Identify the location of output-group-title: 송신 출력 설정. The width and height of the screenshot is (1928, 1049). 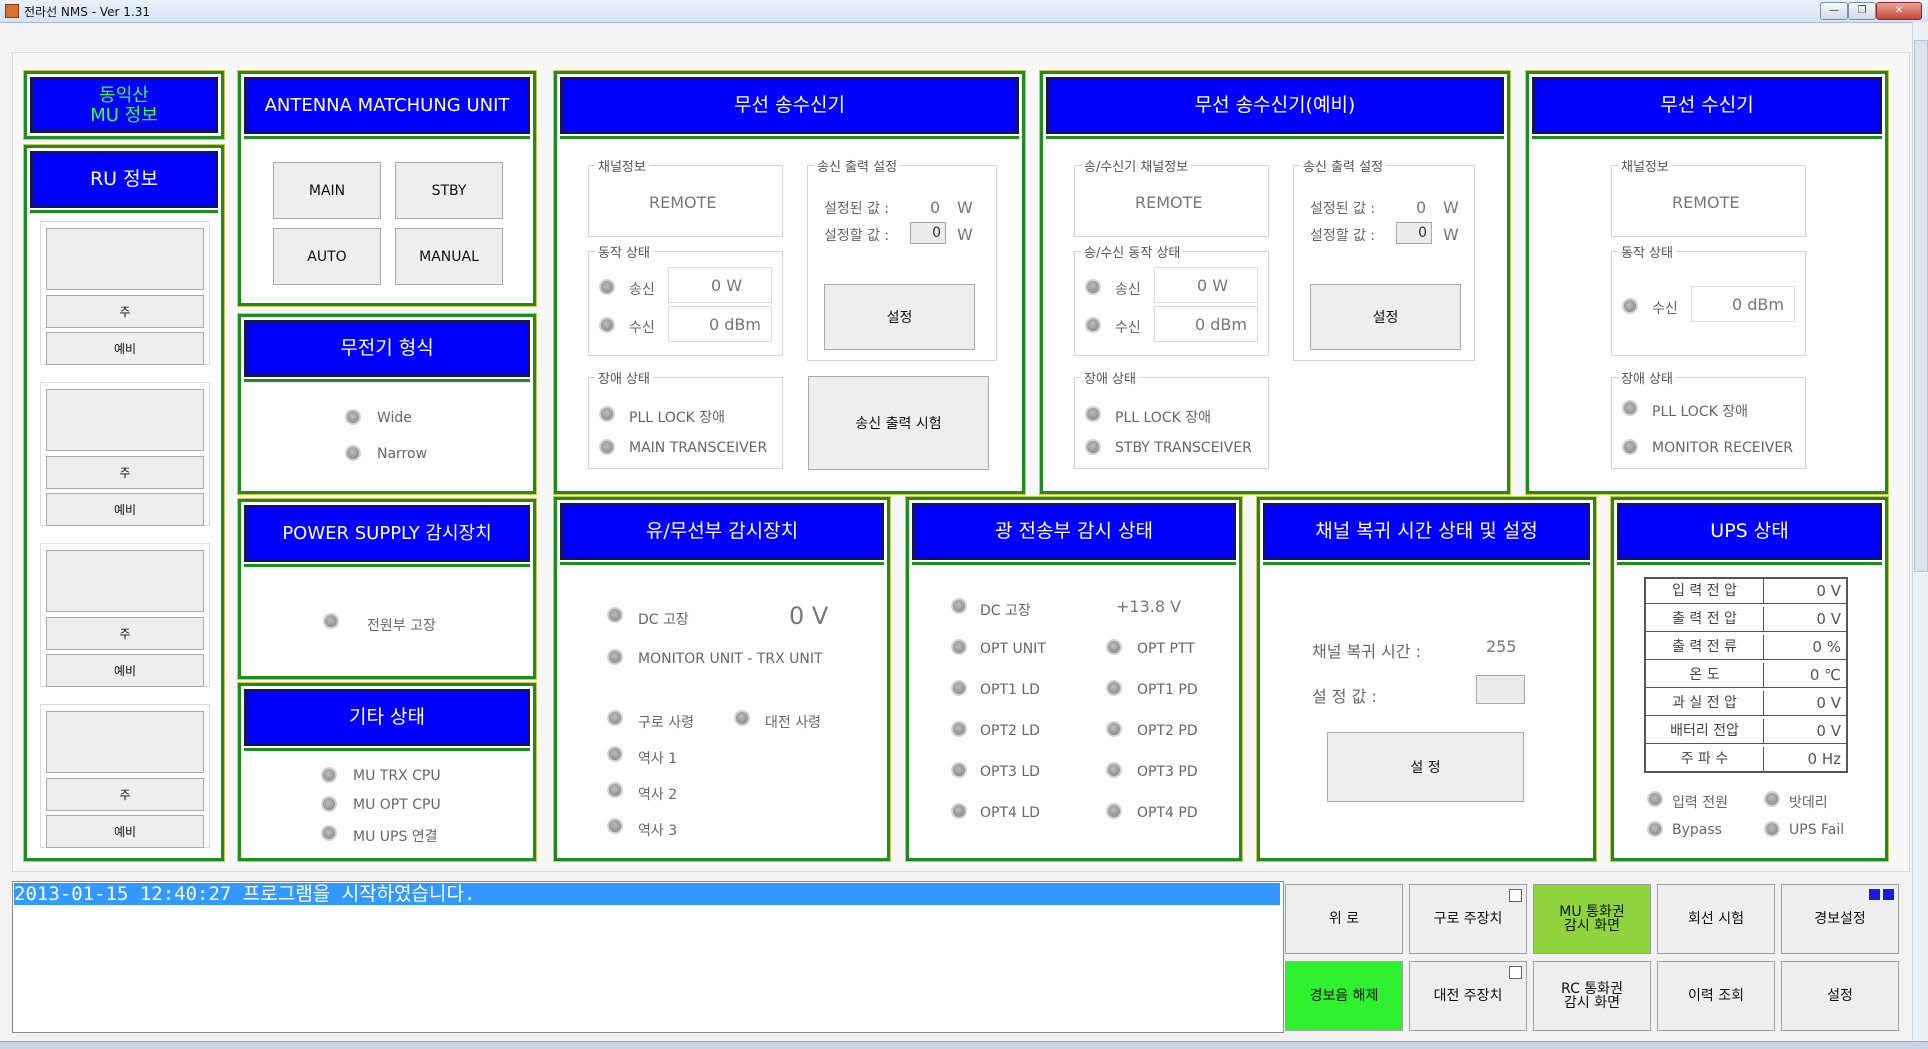
(857, 165).